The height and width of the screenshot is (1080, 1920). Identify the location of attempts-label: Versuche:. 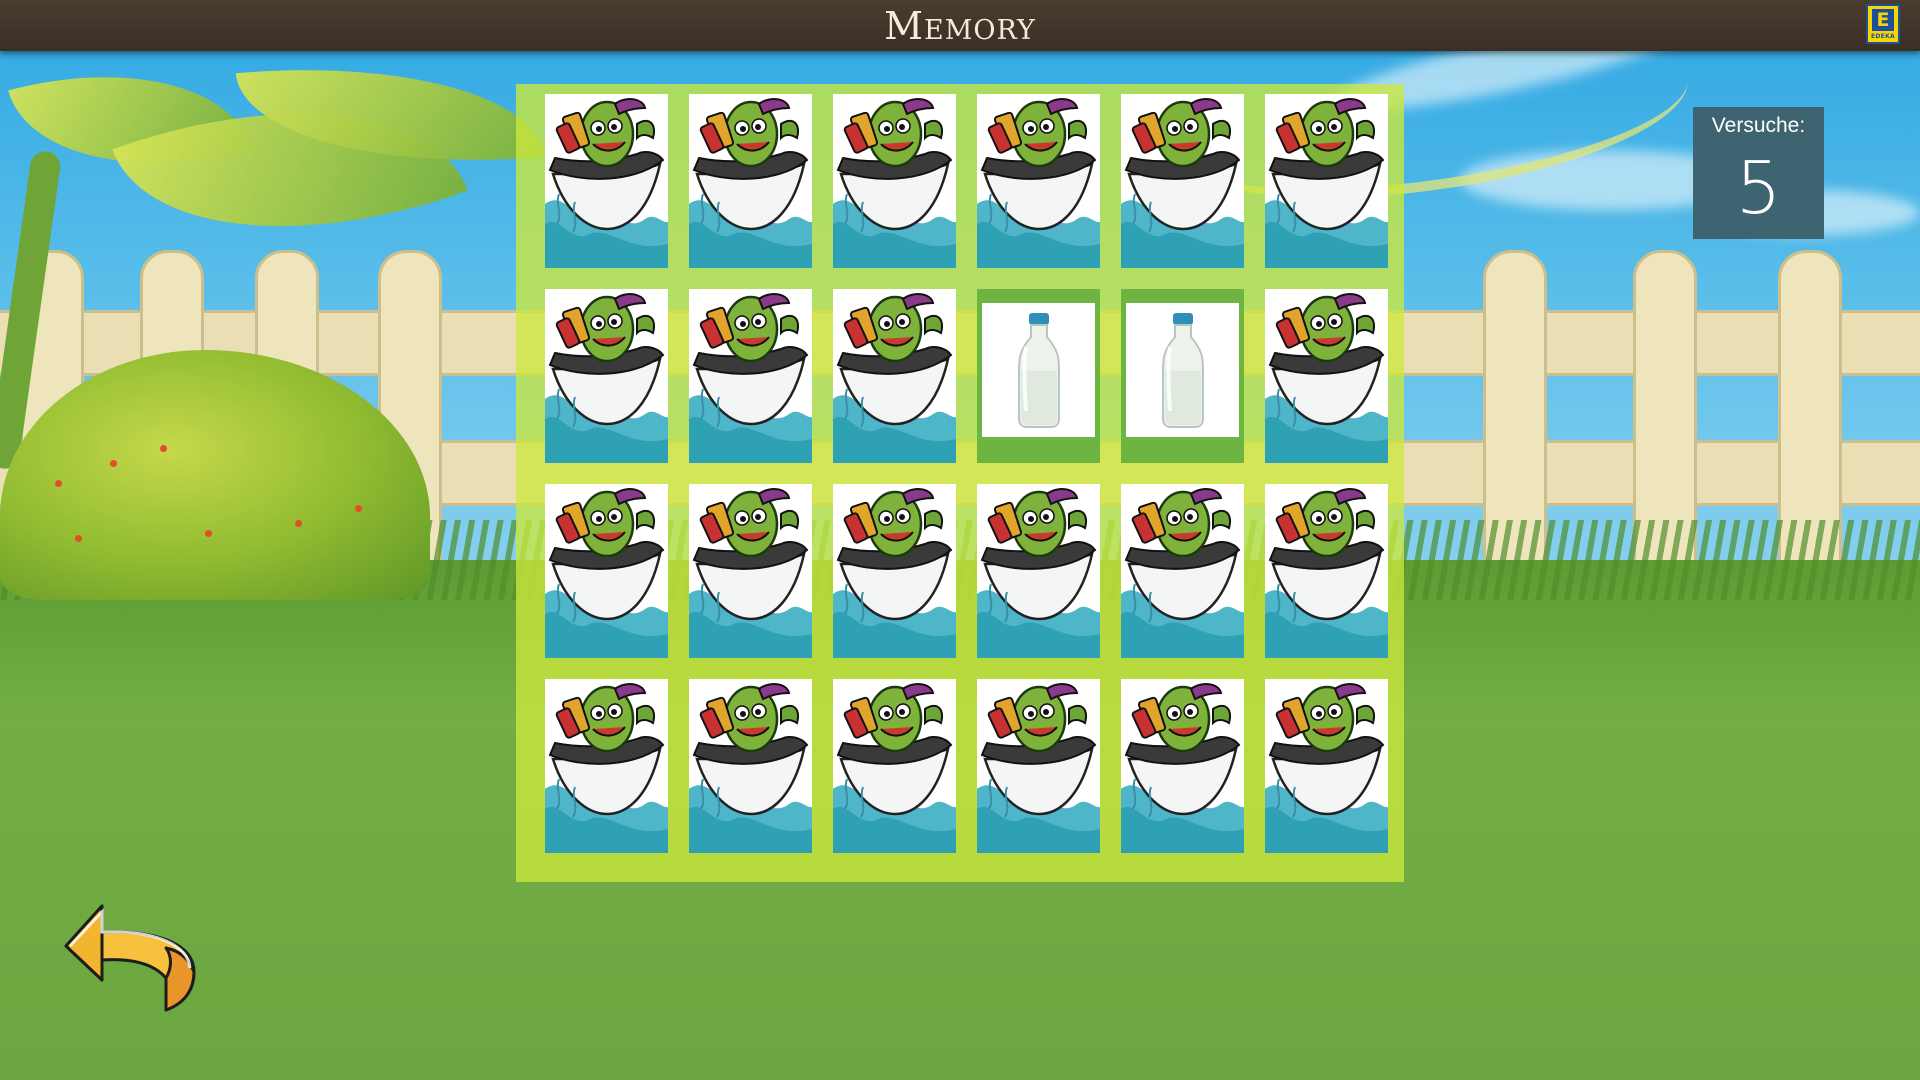
(1758, 125).